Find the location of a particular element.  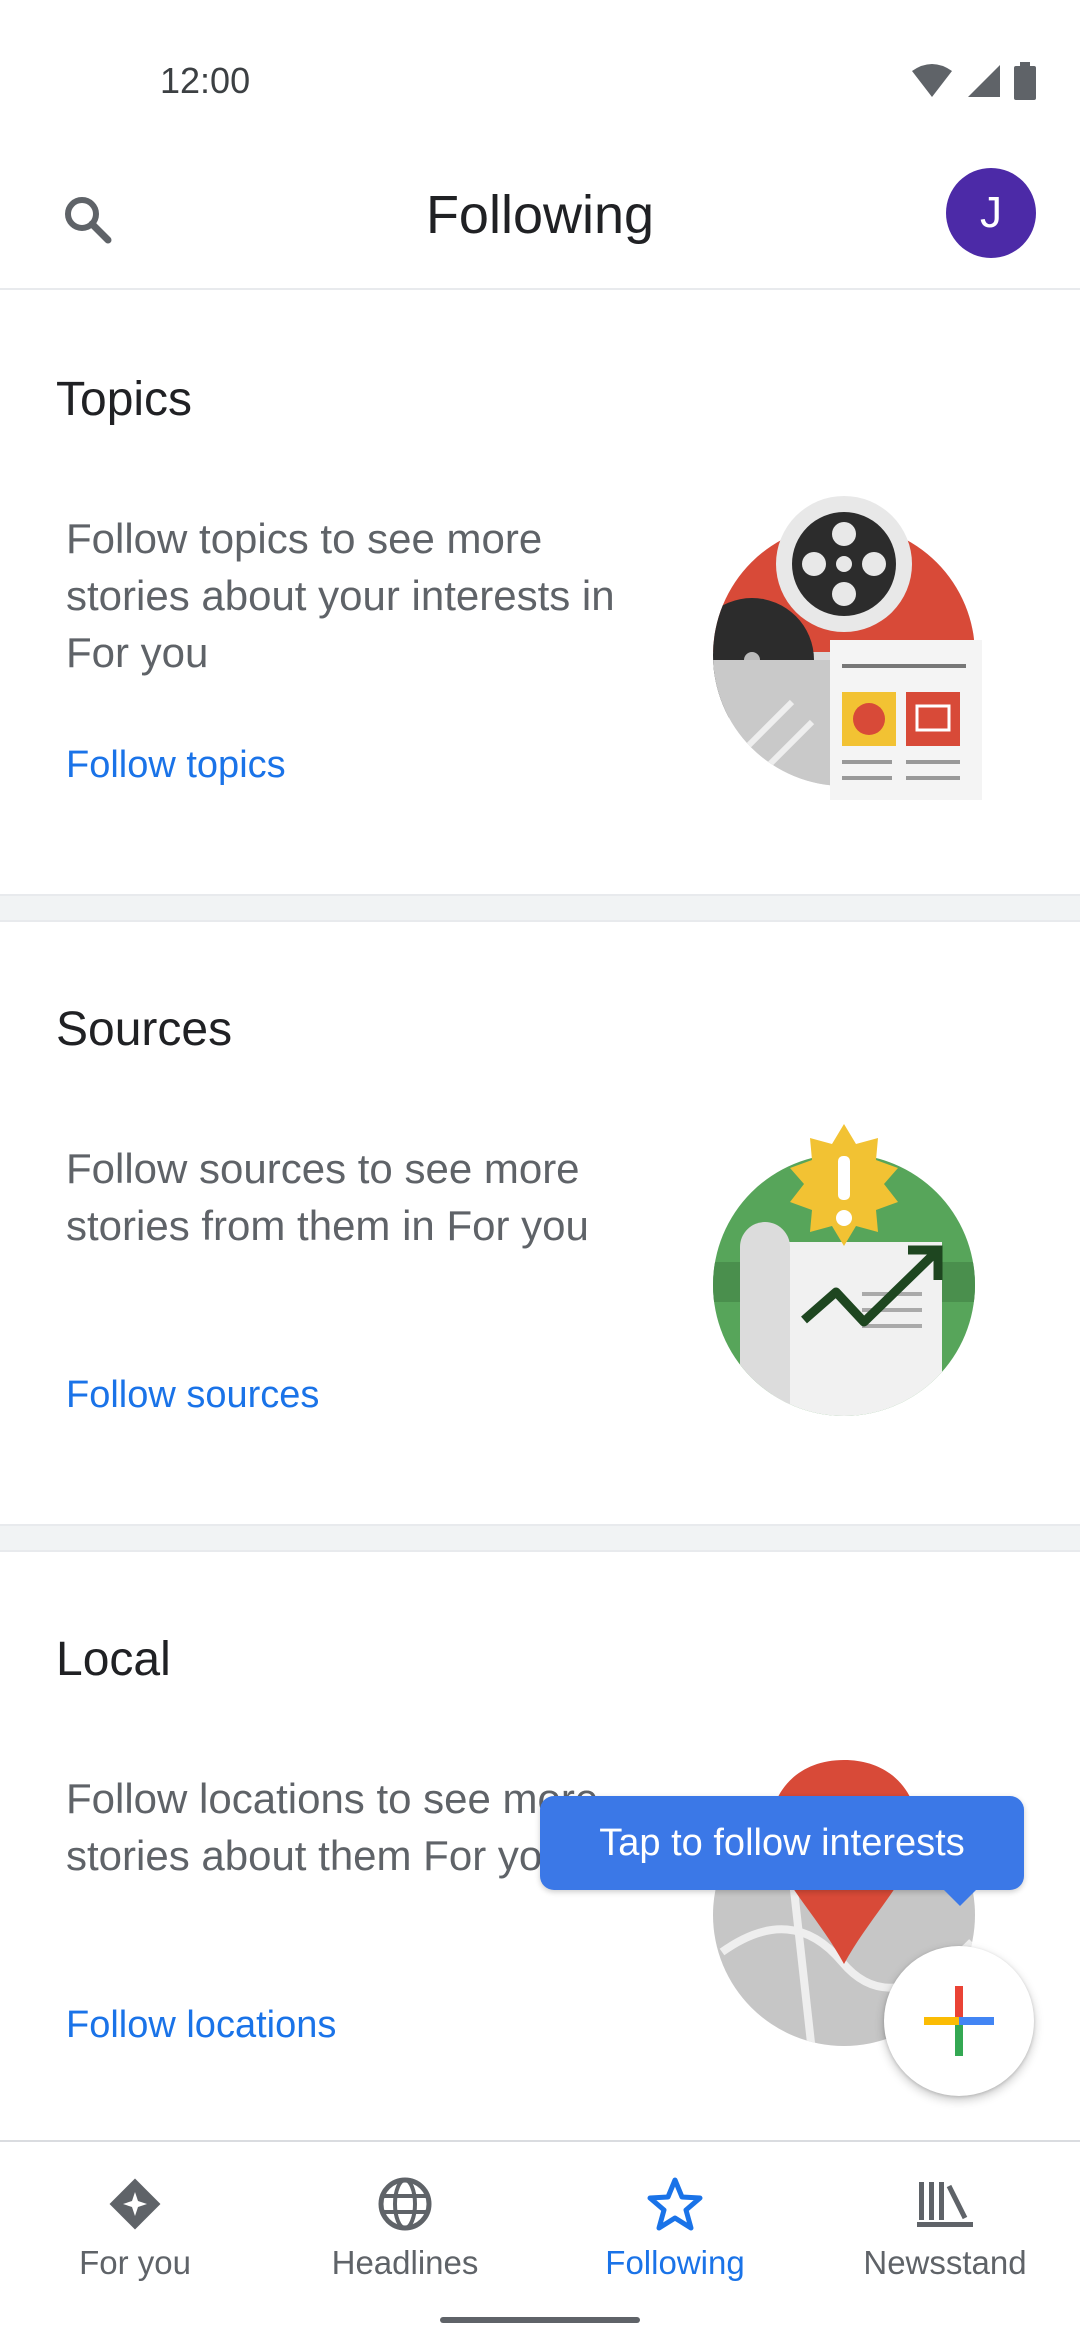

nav-item-for-you: For you is located at coordinates (135, 2232).